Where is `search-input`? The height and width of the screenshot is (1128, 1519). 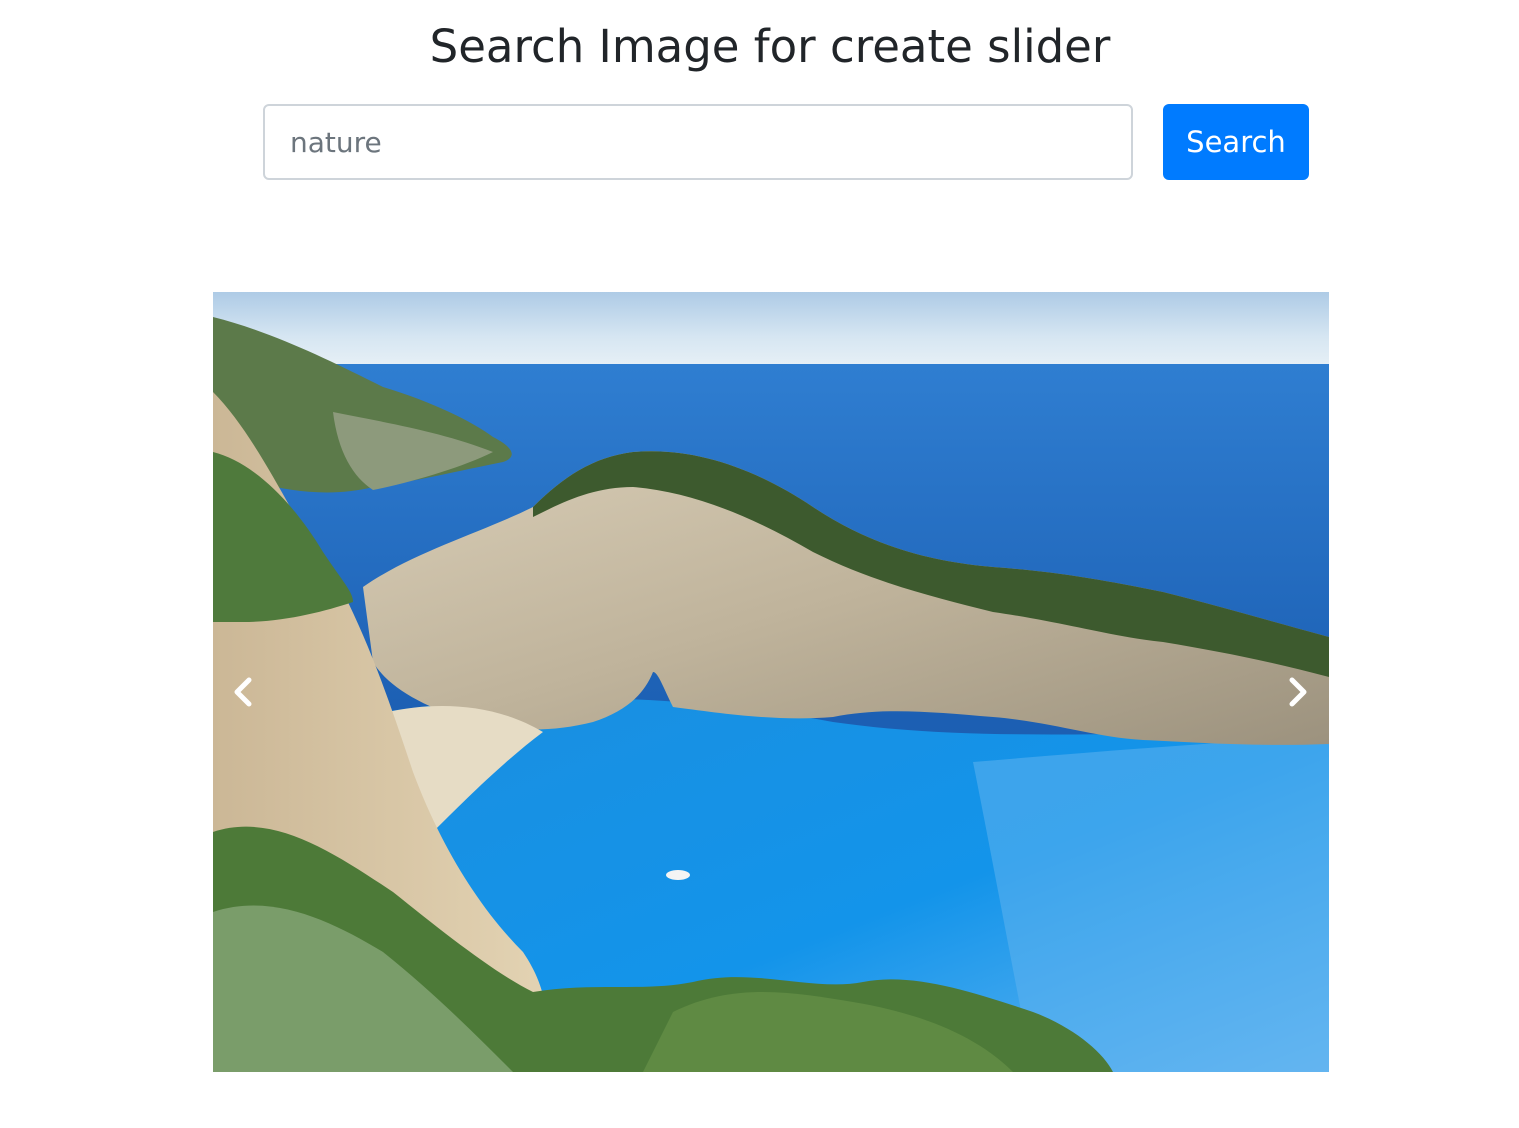 search-input is located at coordinates (698, 142).